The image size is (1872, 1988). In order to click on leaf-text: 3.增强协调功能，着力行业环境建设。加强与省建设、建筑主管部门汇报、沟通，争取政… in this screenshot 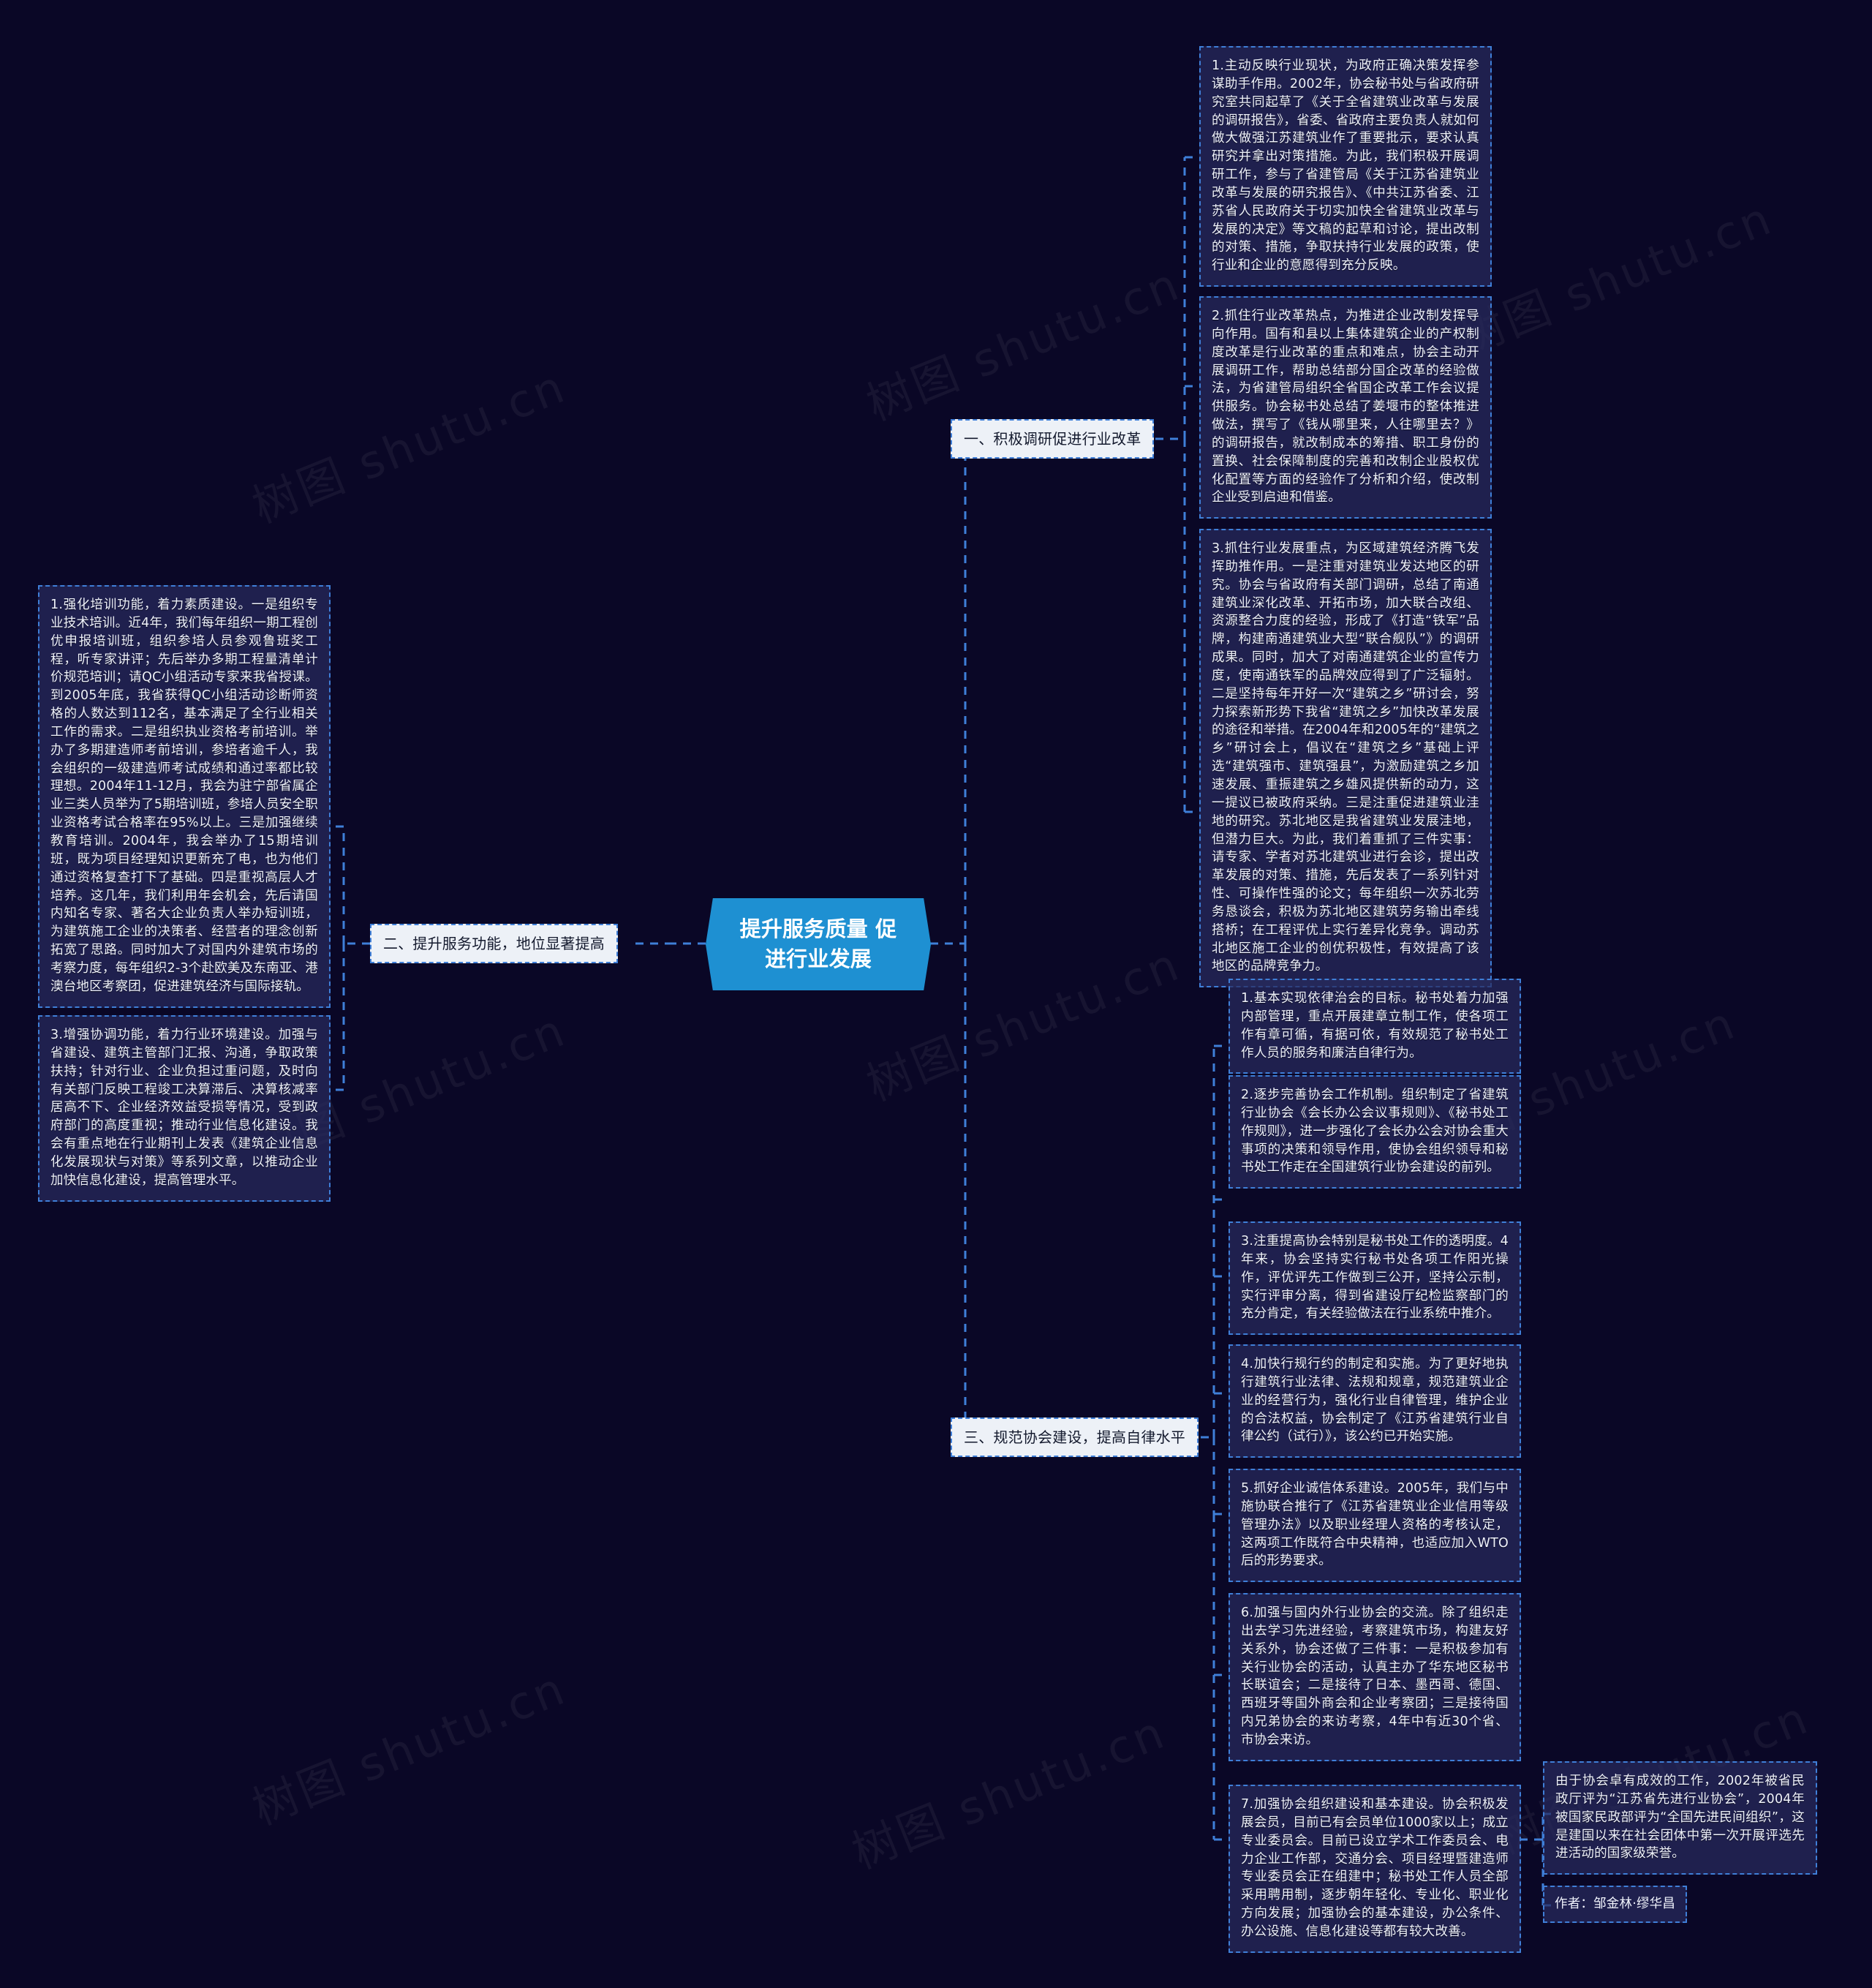, I will do `click(184, 1108)`.